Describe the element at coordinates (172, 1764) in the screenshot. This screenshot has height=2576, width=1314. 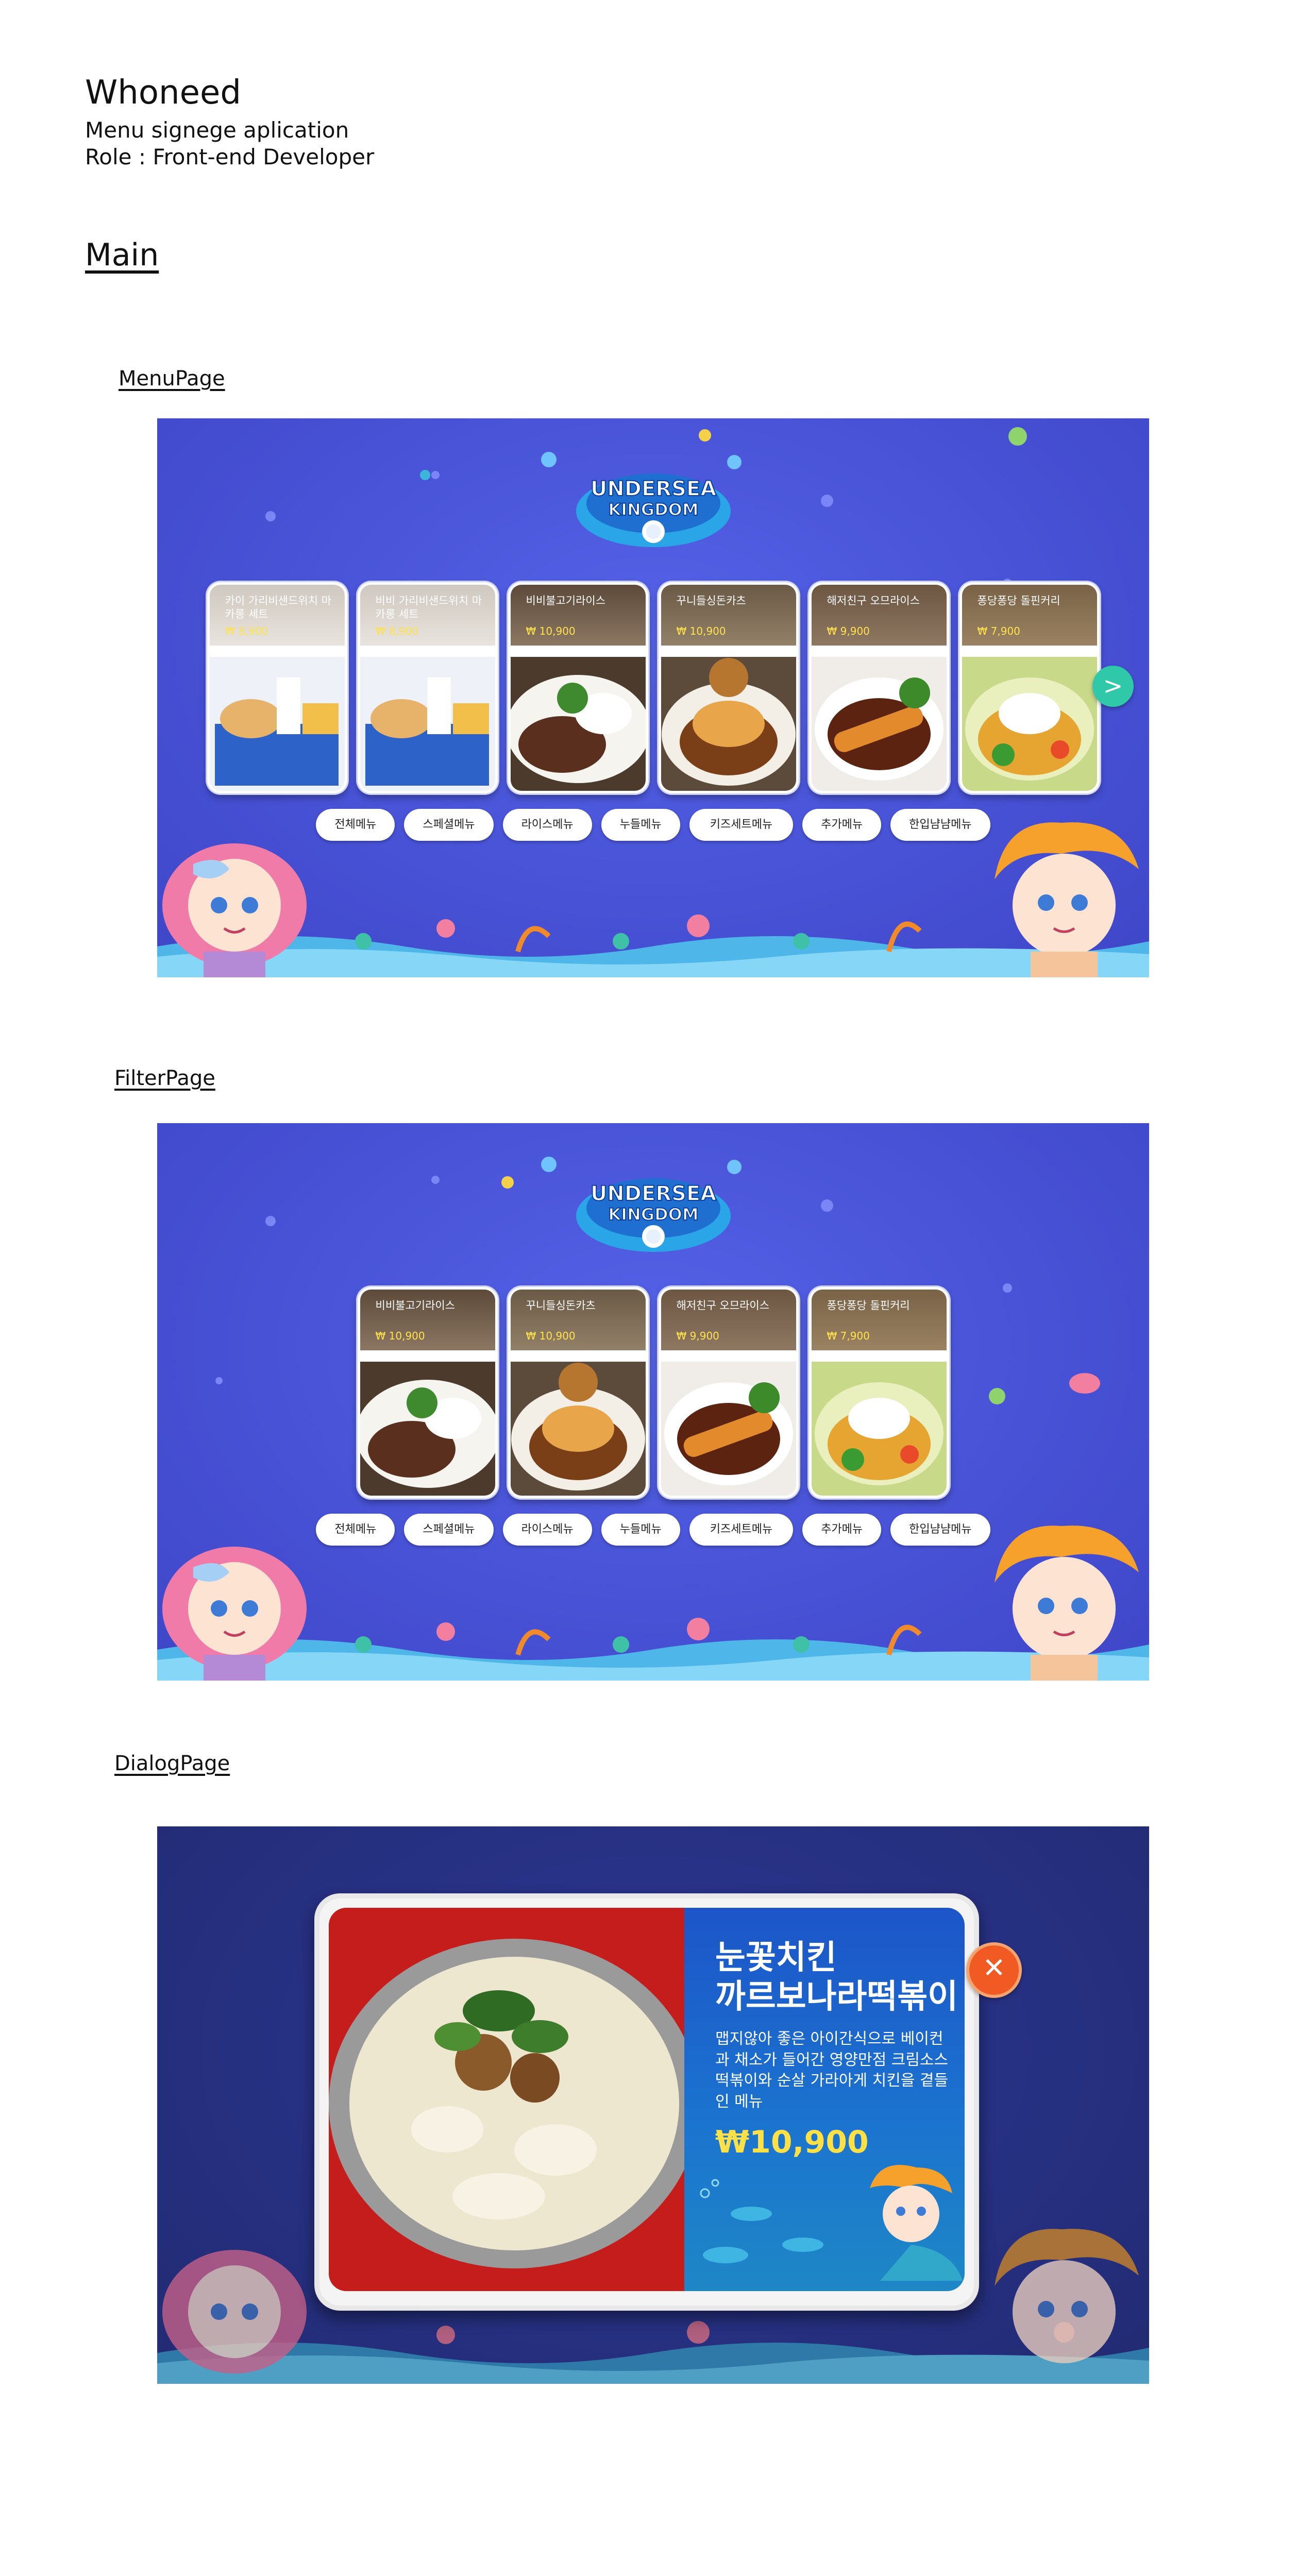
I see `dialog-page-label: DialogPage` at that location.